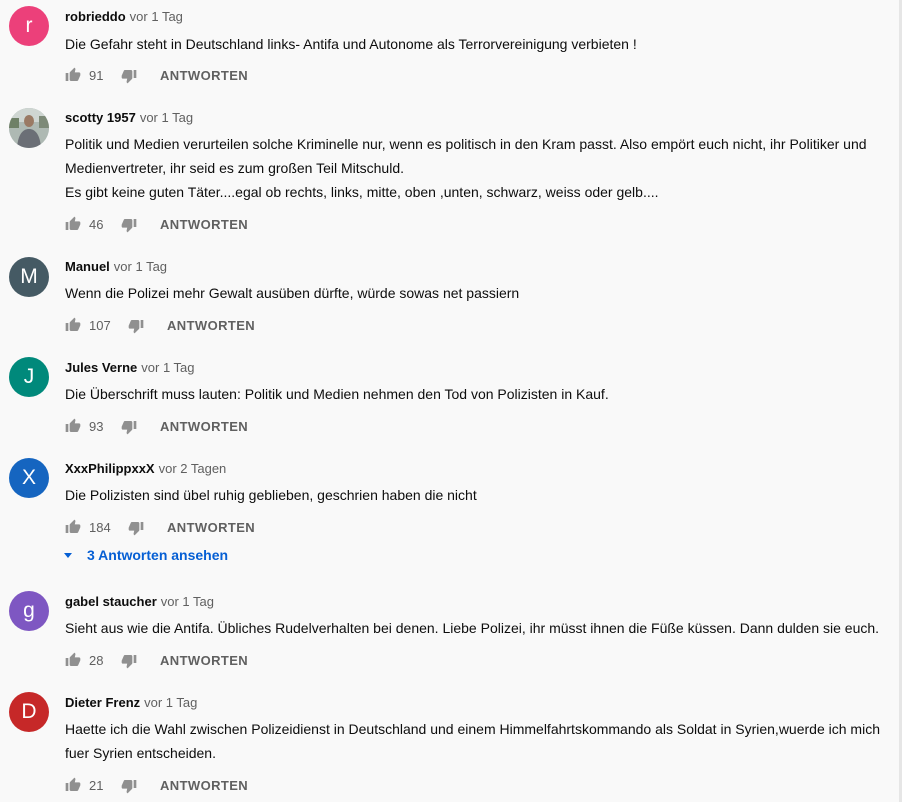 This screenshot has width=902, height=802. What do you see at coordinates (111, 601) in the screenshot?
I see `author-name: gabel staucher` at bounding box center [111, 601].